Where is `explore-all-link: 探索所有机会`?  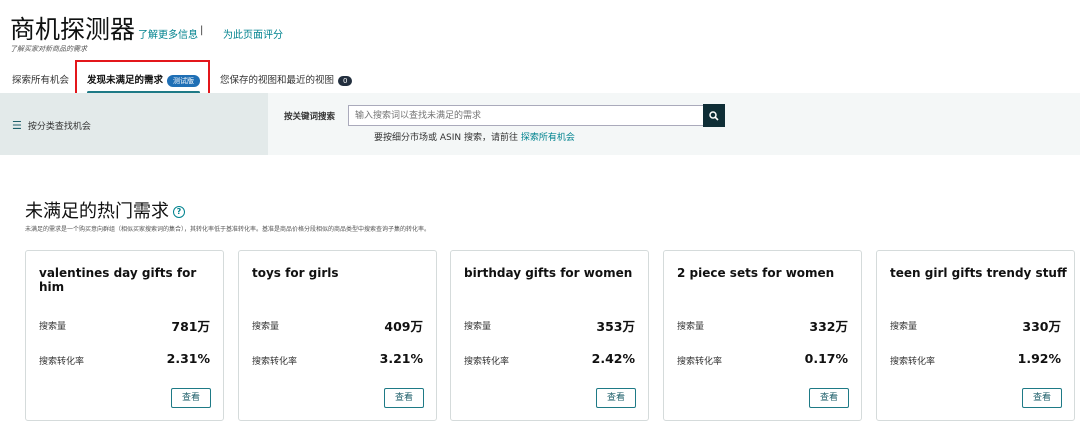
explore-all-link: 探索所有机会 is located at coordinates (548, 138).